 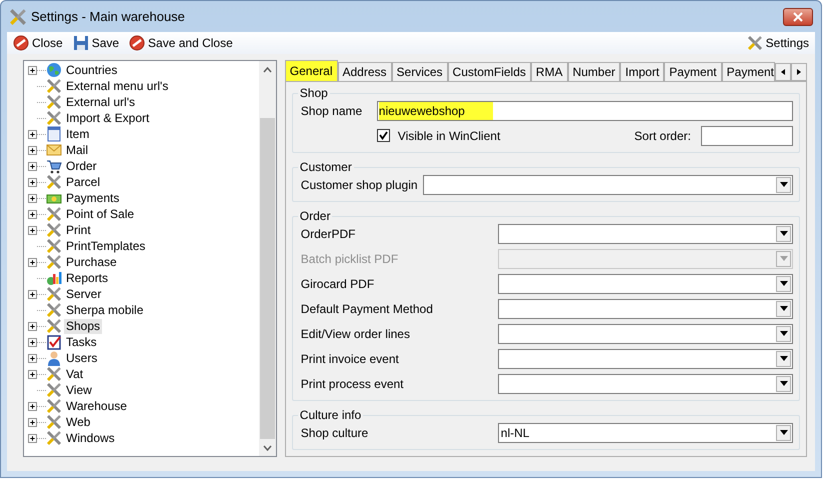 What do you see at coordinates (311, 70) in the screenshot?
I see `tab: General` at bounding box center [311, 70].